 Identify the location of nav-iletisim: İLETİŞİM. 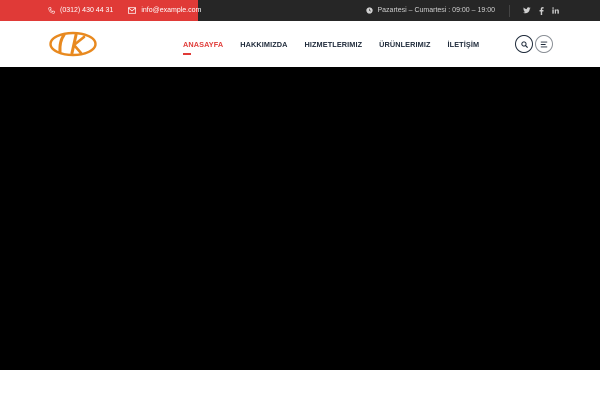
(464, 44).